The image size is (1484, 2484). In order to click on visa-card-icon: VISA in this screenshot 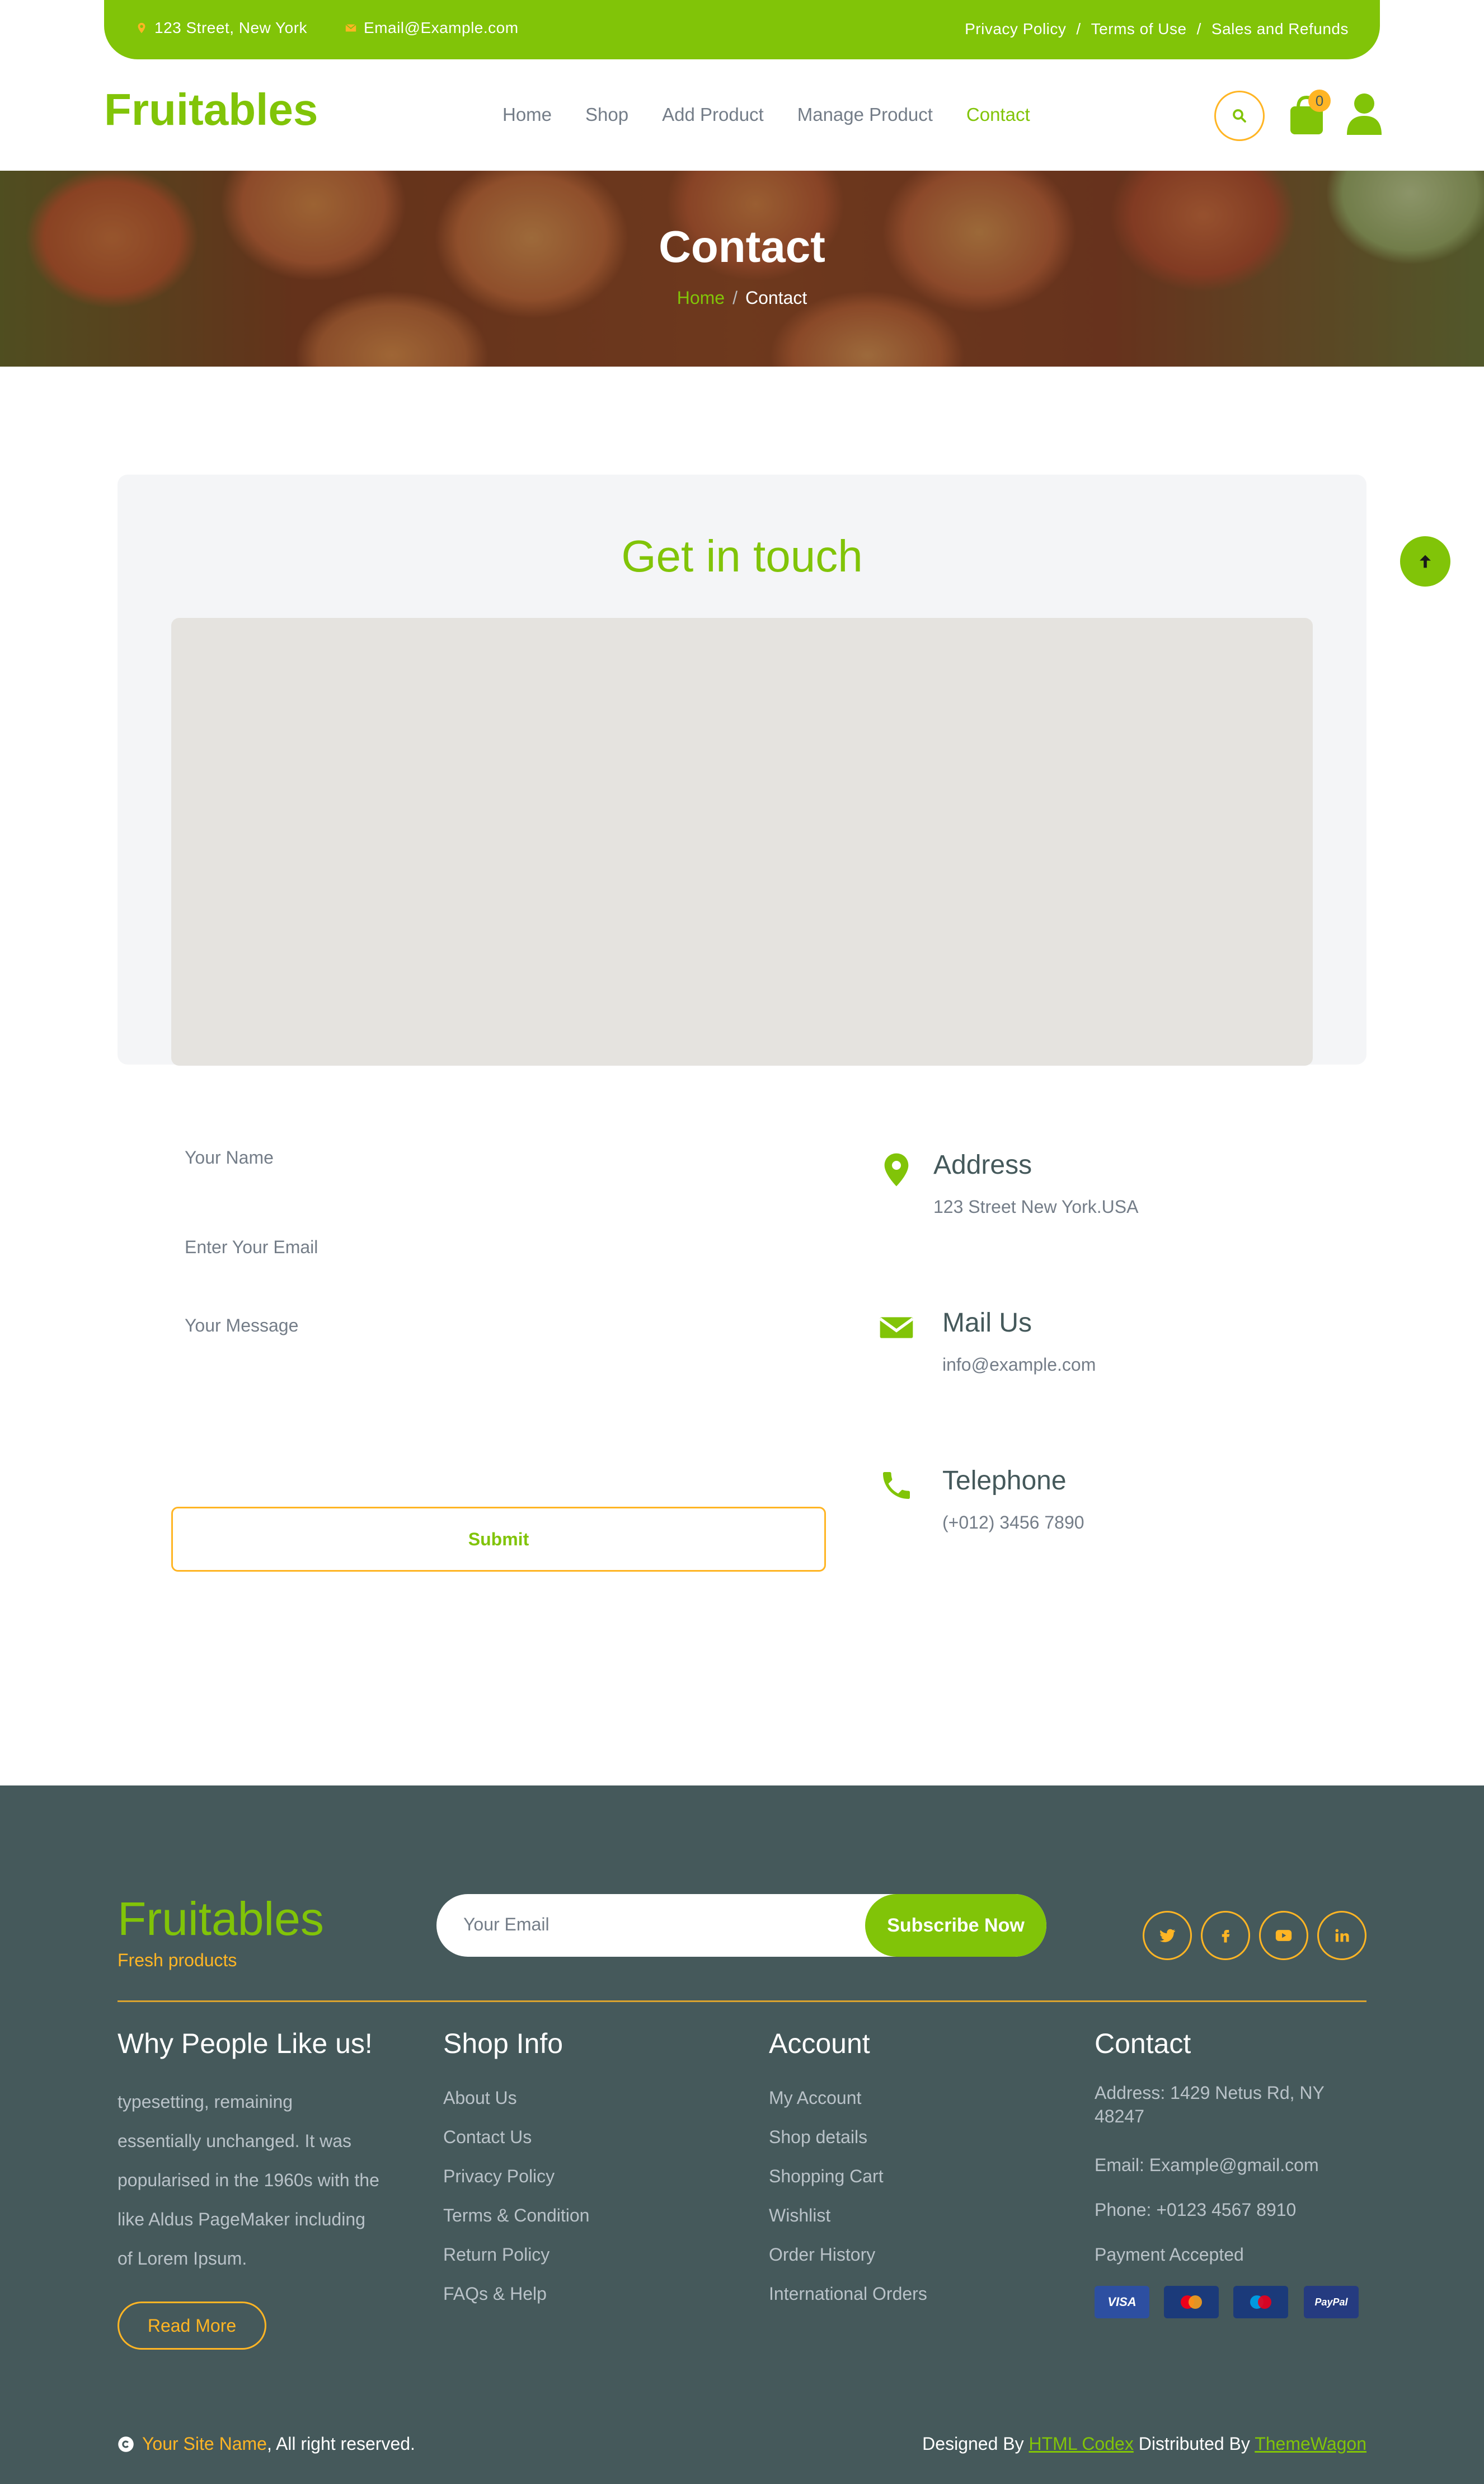, I will do `click(1122, 2302)`.